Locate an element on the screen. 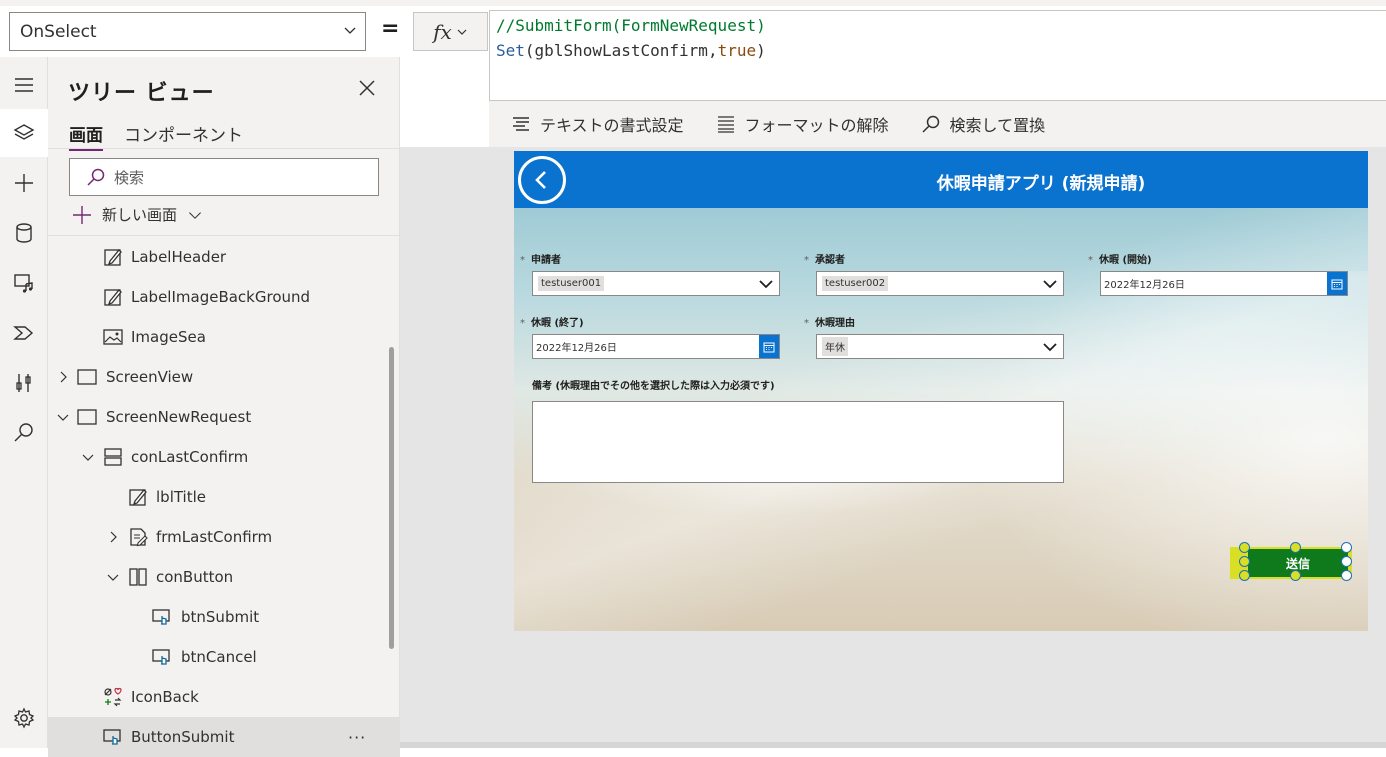 The width and height of the screenshot is (1386, 757). tree-node-btnsubmit: btnSubmit is located at coordinates (224, 617).